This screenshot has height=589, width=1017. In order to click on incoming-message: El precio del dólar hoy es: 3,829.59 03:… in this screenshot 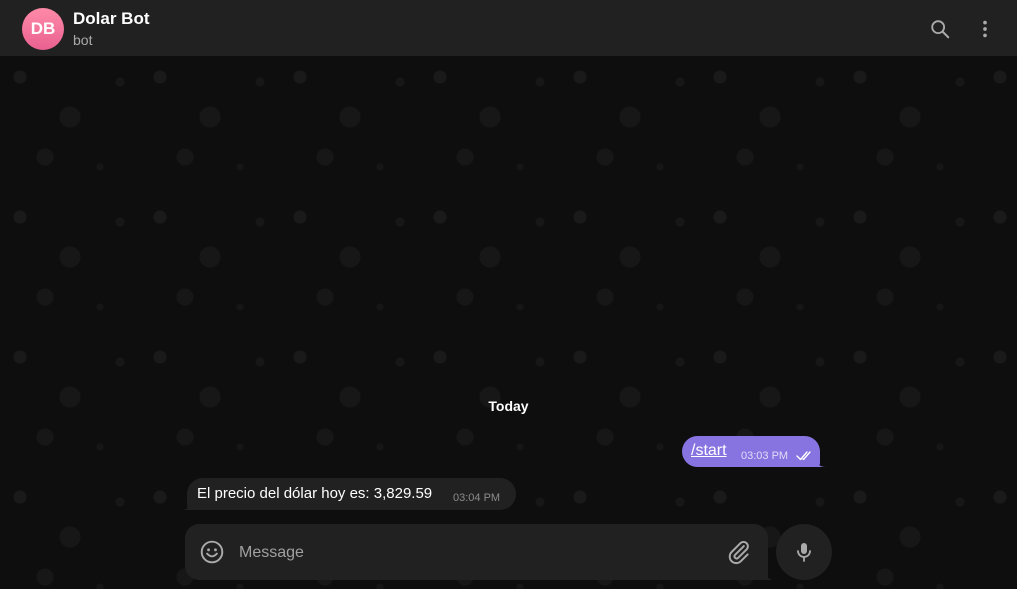, I will do `click(348, 494)`.